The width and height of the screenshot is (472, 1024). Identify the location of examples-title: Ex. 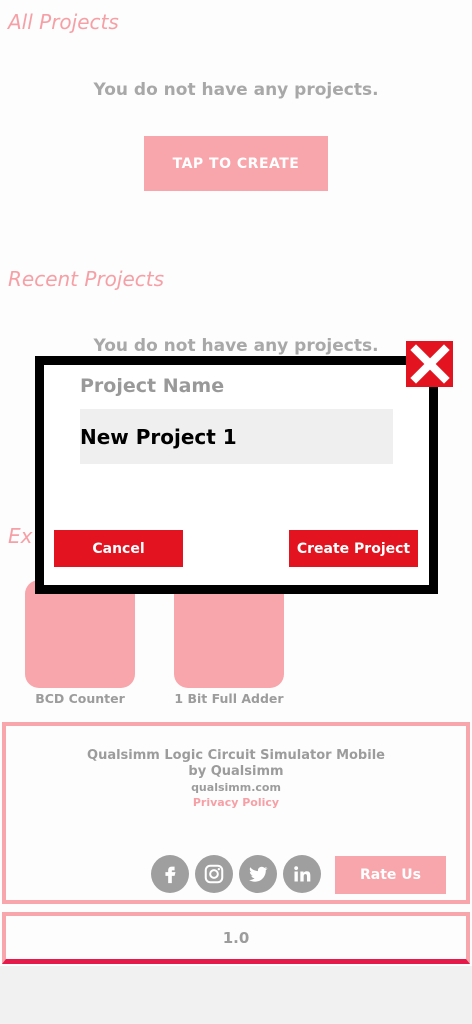
(20, 536).